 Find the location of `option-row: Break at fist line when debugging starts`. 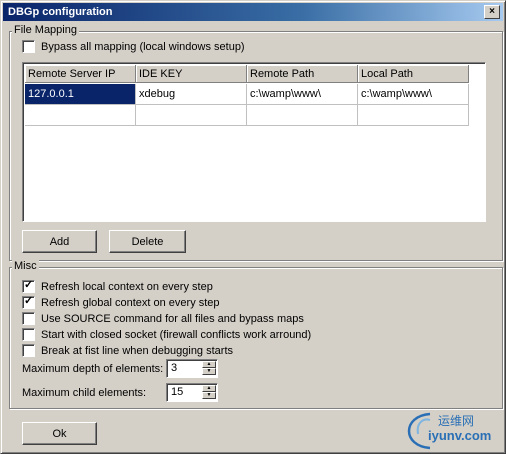

option-row: Break at fist line when debugging starts is located at coordinates (127, 350).